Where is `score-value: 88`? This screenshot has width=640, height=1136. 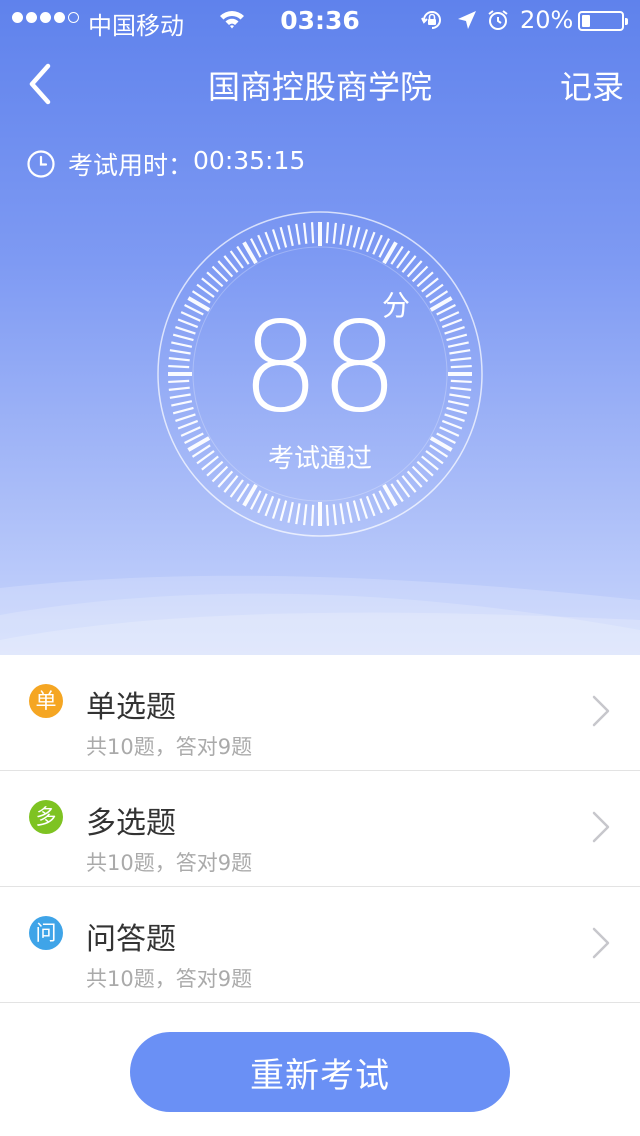
score-value: 88 is located at coordinates (320, 368).